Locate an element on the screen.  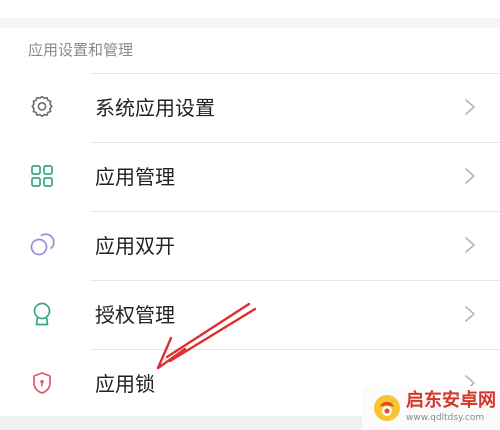
watermark: 启东安卓网 www.qdltdsy.com is located at coordinates (431, 408).